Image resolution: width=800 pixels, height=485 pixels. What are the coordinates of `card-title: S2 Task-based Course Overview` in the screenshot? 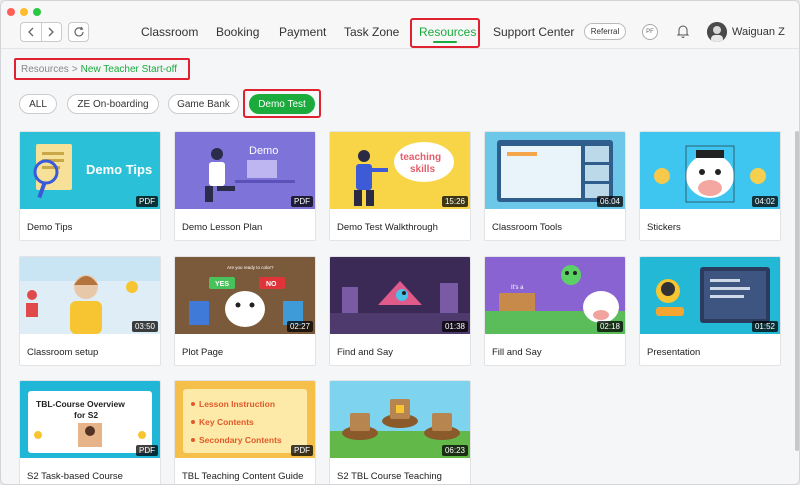 It's located at (75, 477).